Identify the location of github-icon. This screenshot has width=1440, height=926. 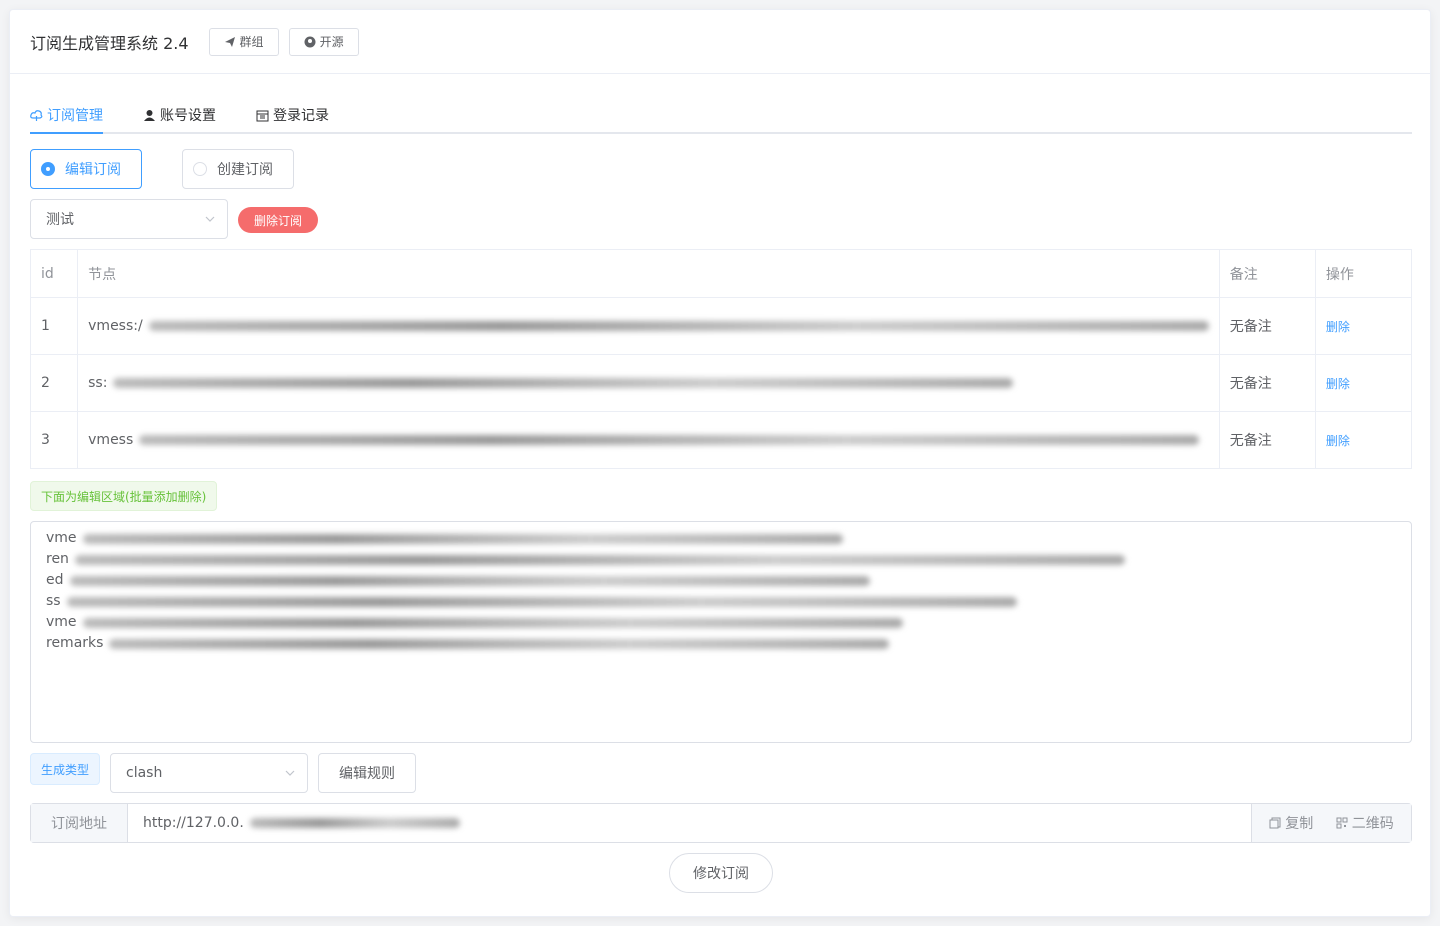
(310, 41).